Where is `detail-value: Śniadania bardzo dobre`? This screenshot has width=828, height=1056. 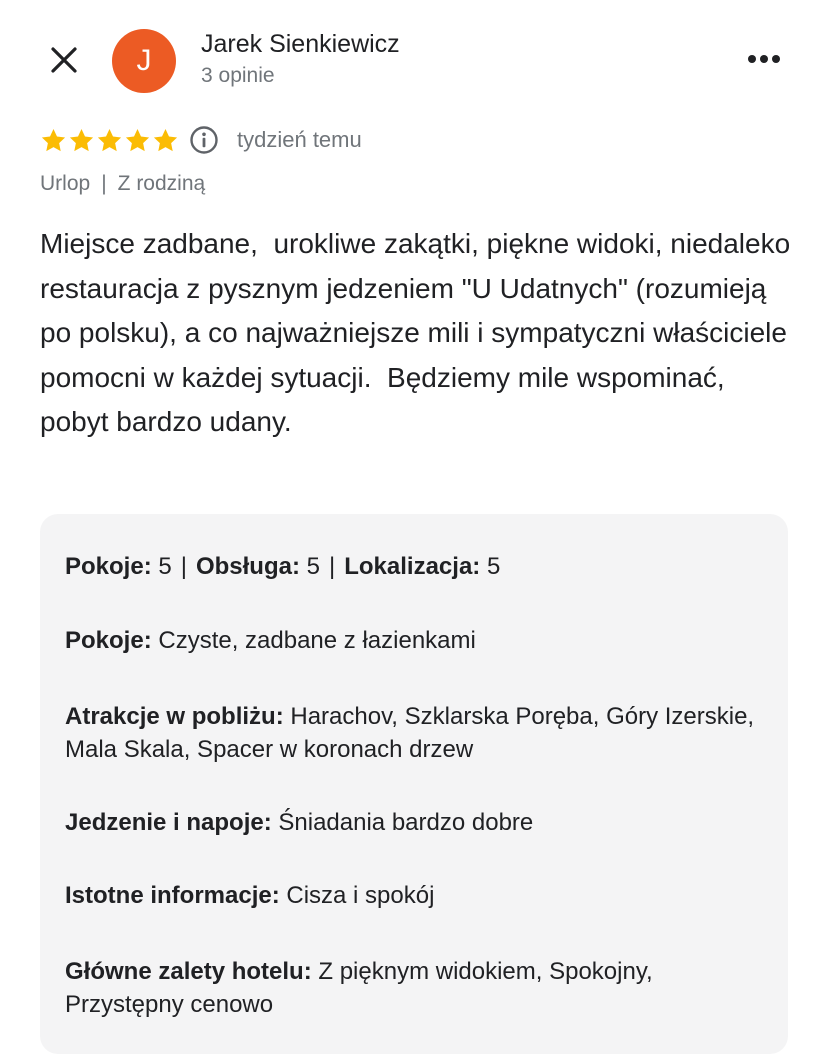 detail-value: Śniadania bardzo dobre is located at coordinates (406, 822).